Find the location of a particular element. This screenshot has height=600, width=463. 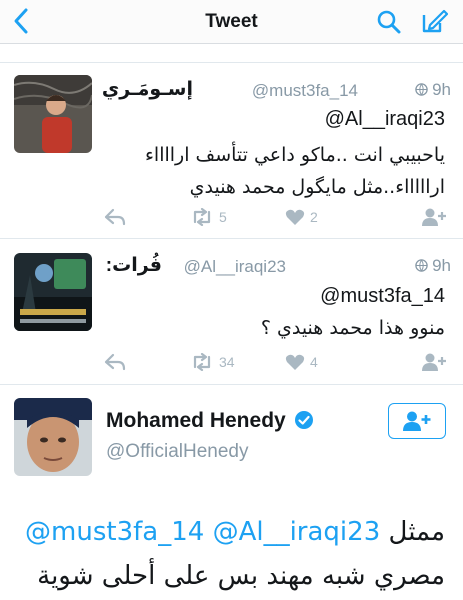

reply-mention: @Al__iraqi23 is located at coordinates (385, 119).